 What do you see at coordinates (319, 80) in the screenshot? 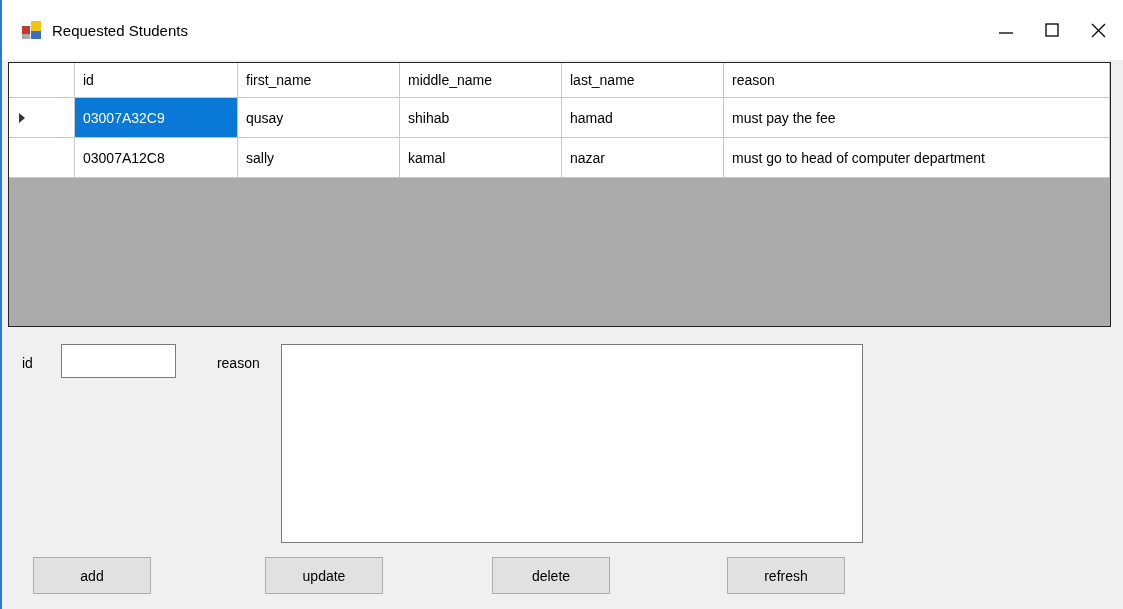
I see `column-header: first_name` at bounding box center [319, 80].